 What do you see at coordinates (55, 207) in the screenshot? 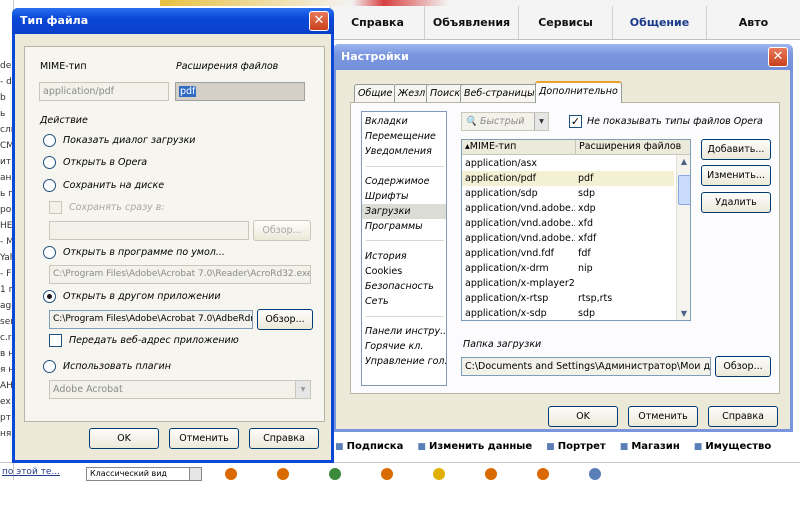
I see `save-directly-checkbox` at bounding box center [55, 207].